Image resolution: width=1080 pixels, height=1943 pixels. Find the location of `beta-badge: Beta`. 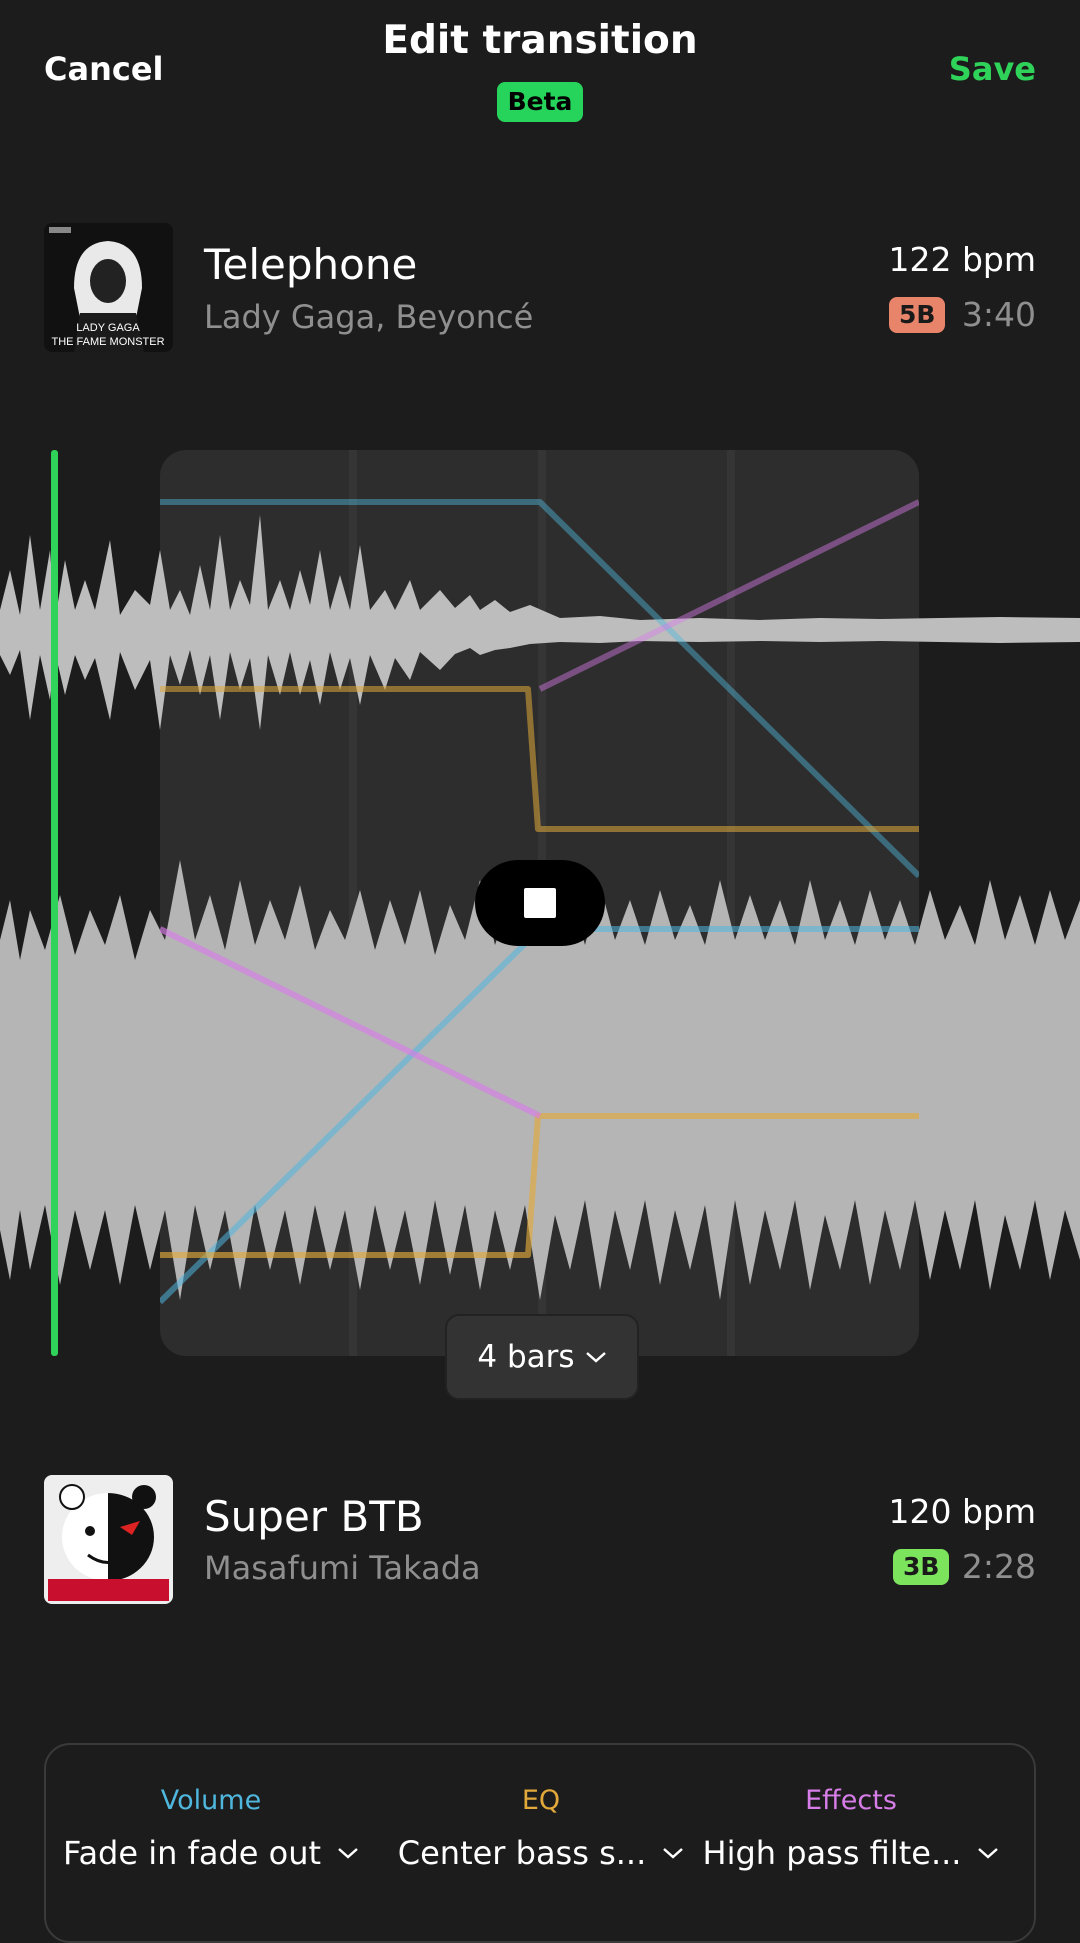

beta-badge: Beta is located at coordinates (540, 102).